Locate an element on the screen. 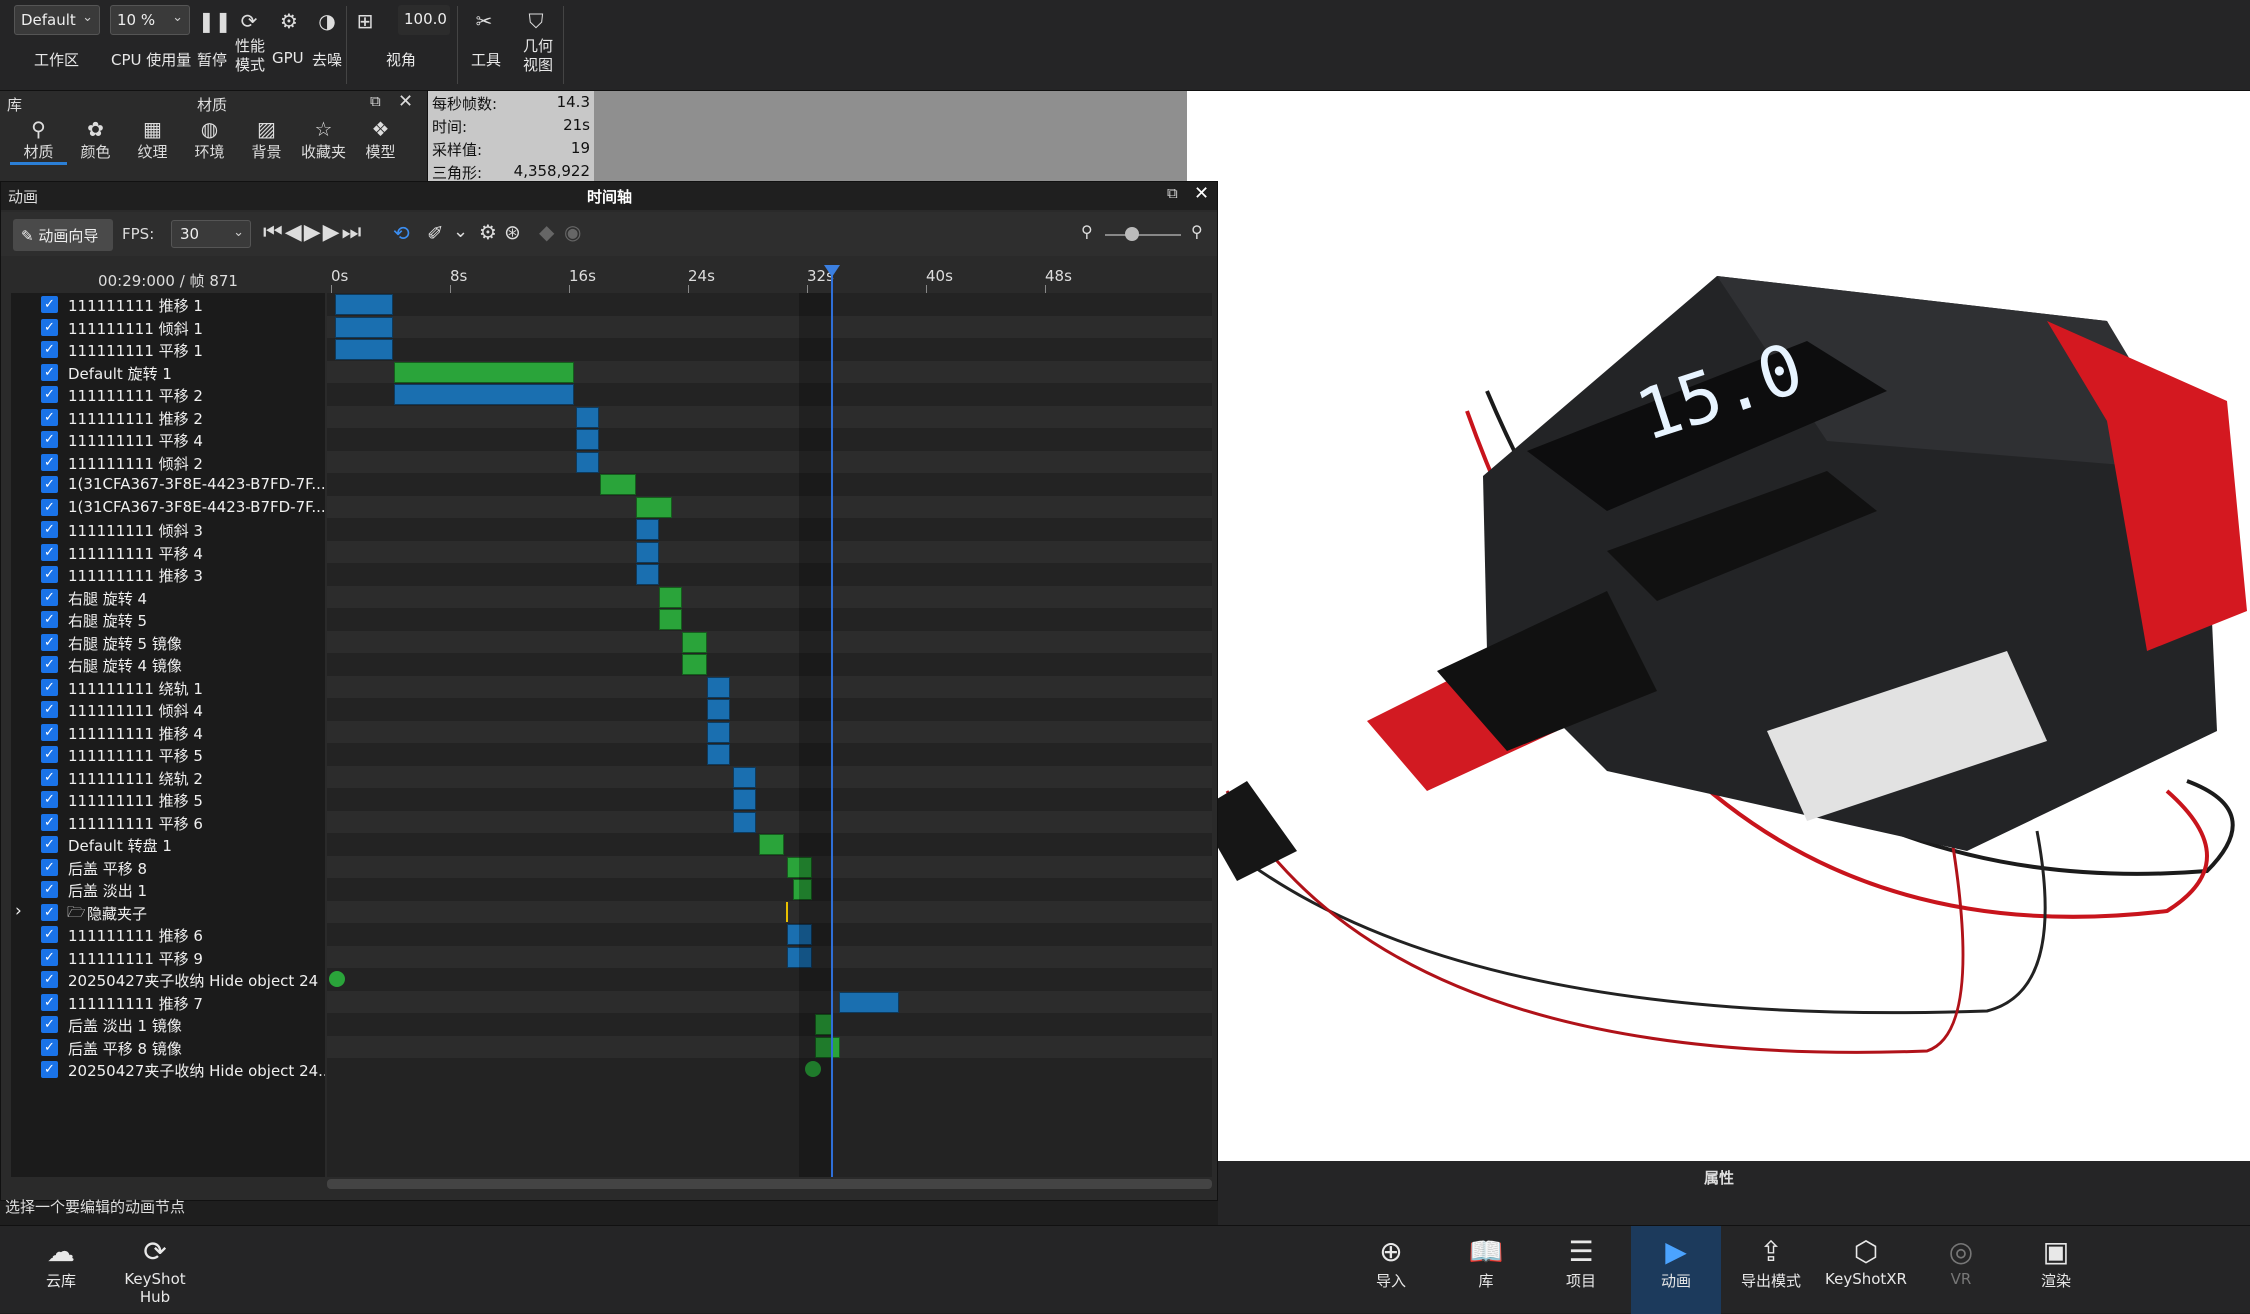  track-row: ✓ 111111111 推移 3 is located at coordinates (168, 574).